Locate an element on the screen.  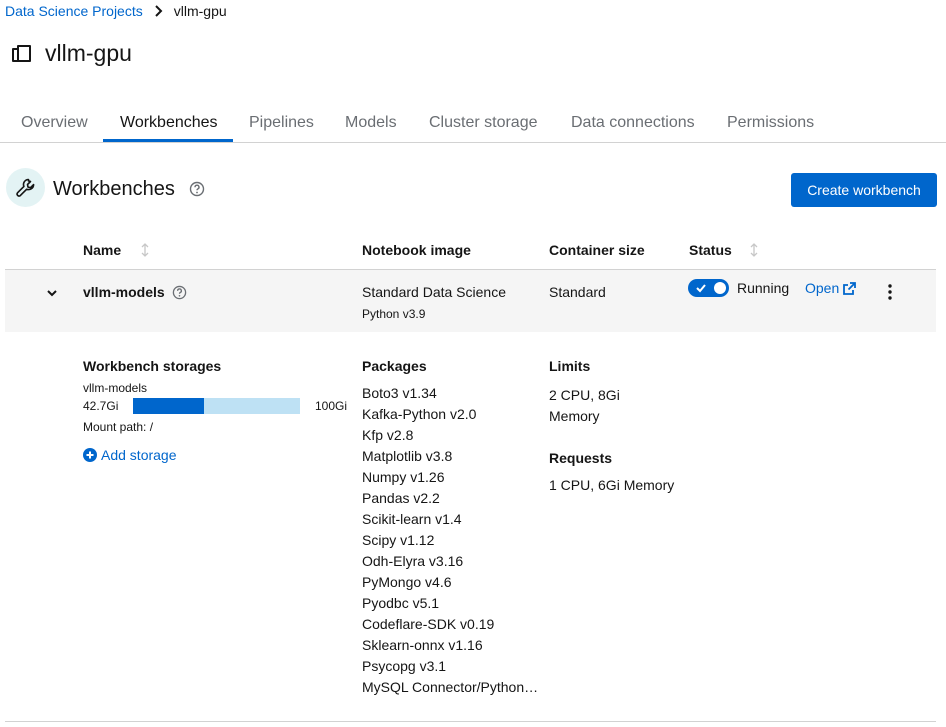
plus-circle-icon is located at coordinates (90, 455).